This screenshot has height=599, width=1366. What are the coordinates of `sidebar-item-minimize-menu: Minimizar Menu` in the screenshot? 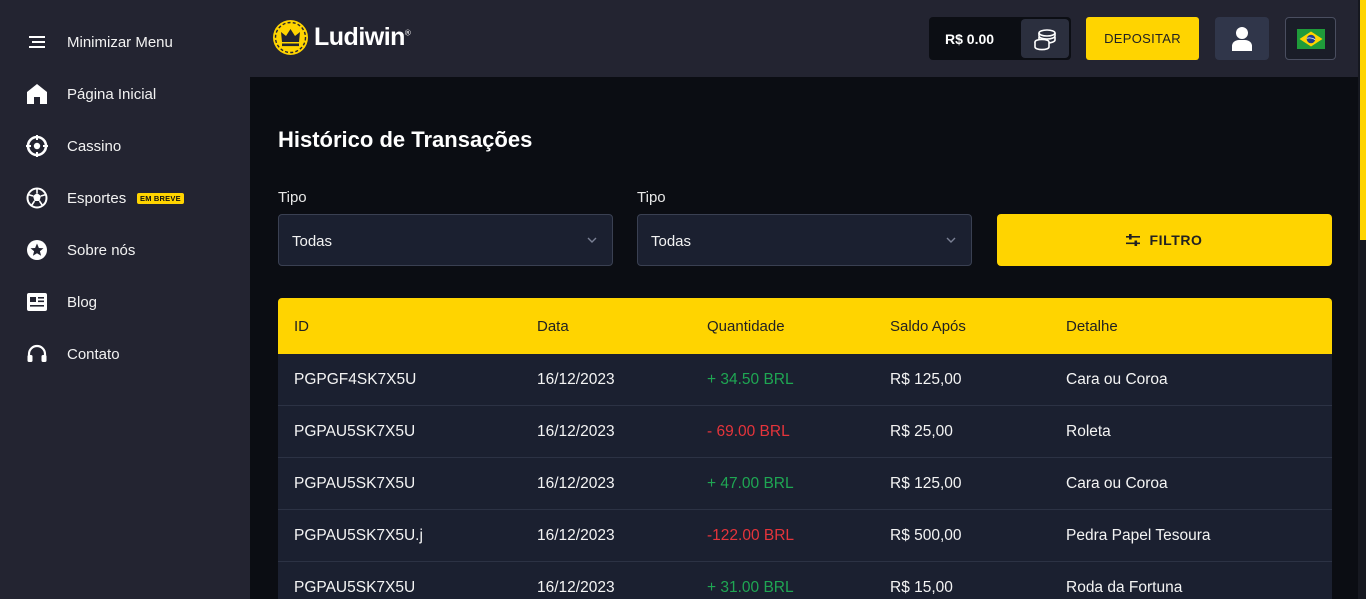 It's located at (125, 42).